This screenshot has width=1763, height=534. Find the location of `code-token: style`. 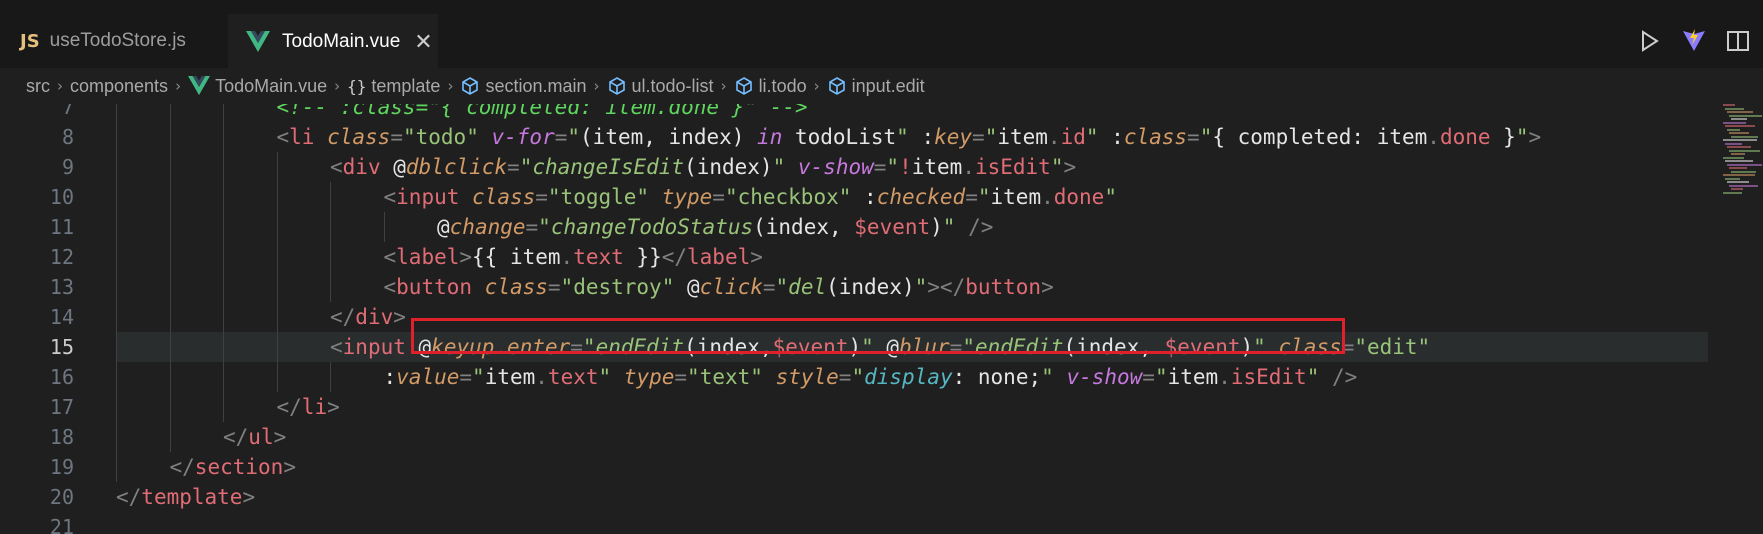

code-token: style is located at coordinates (807, 377).